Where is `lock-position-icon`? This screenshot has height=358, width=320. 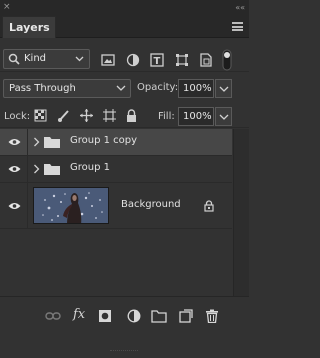
lock-position-icon is located at coordinates (86, 115).